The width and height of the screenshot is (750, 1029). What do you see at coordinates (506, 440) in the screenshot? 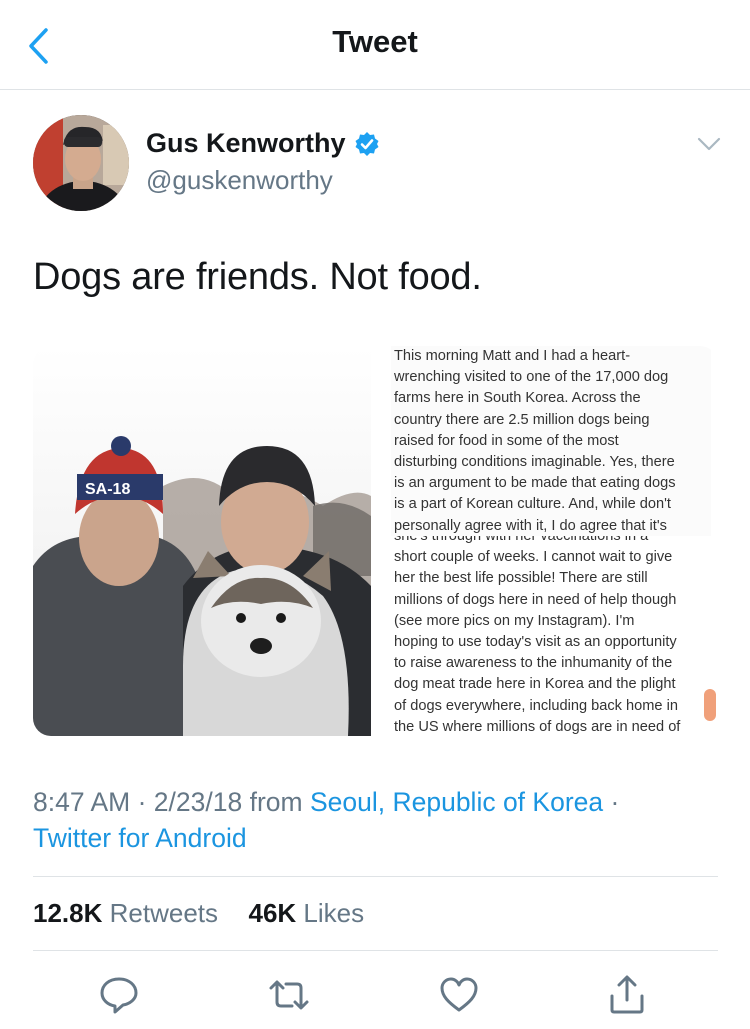
I see `note-line: raised for food in some of the most` at bounding box center [506, 440].